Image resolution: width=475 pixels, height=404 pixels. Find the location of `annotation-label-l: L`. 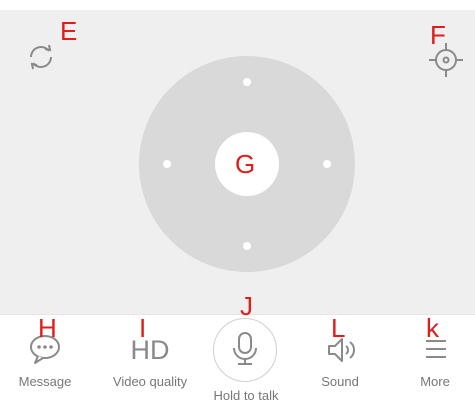

annotation-label-l: L is located at coordinates (338, 328).